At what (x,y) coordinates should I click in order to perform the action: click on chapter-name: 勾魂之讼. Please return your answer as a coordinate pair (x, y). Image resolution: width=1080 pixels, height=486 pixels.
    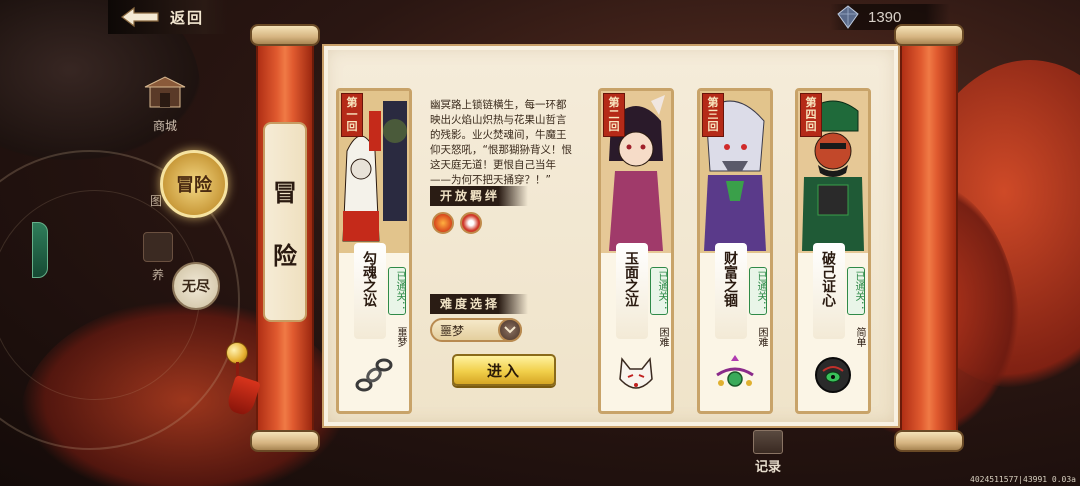
    Looking at the image, I should click on (369, 279).